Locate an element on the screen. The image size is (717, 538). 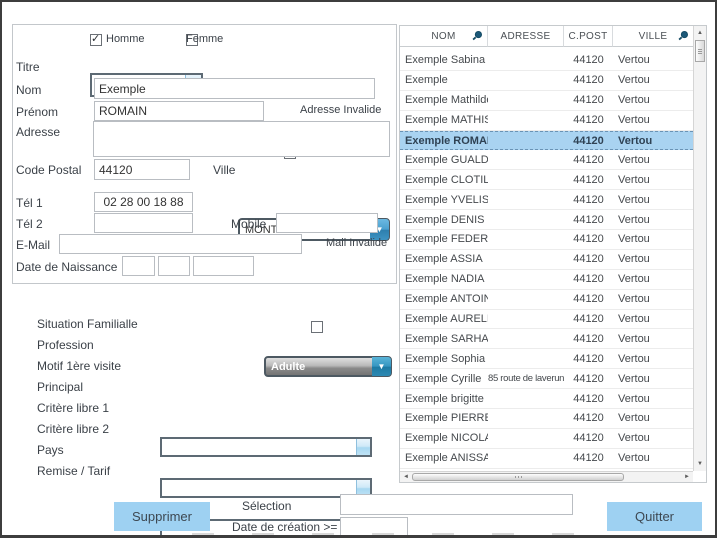
table-cell: Exemple CLOTILDE is located at coordinates (446, 179).